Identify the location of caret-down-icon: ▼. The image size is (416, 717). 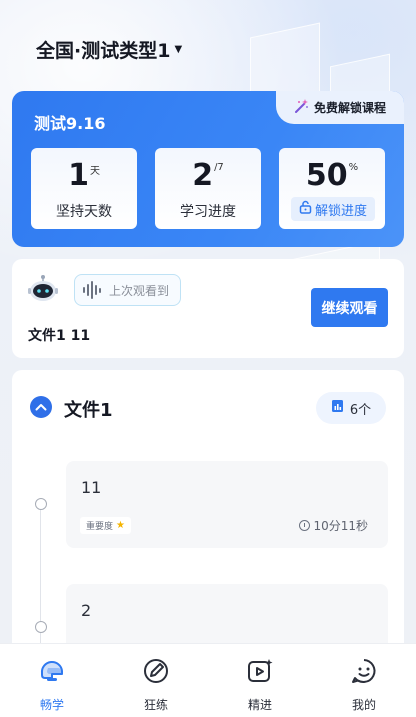
(178, 49).